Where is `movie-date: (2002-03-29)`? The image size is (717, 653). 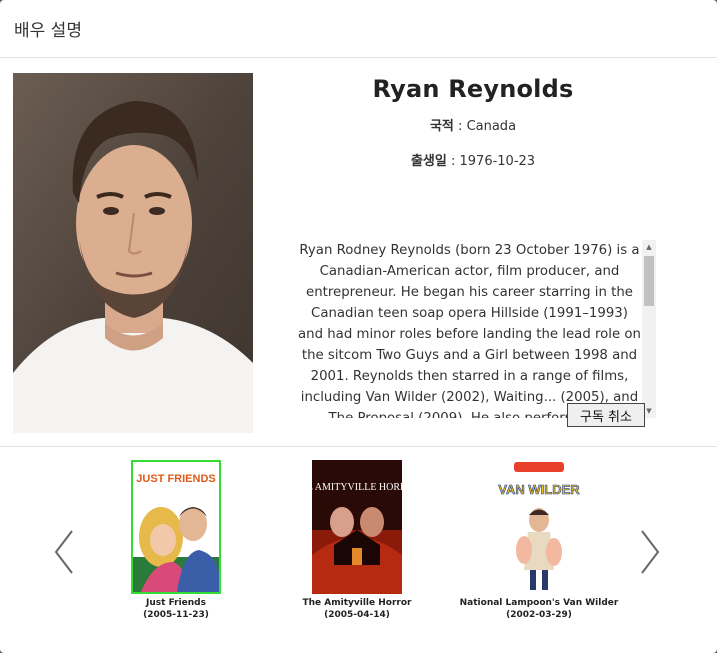
movie-date: (2002-03-29) is located at coordinates (539, 615).